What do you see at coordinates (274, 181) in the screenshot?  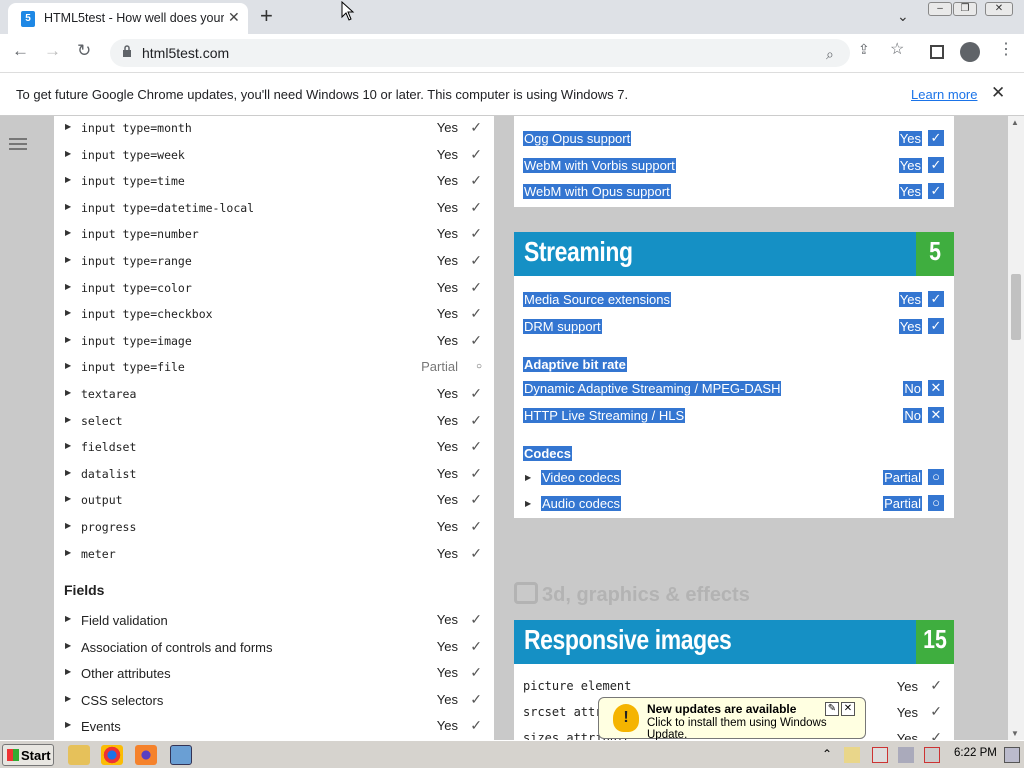 I see `feature-row: ▶ input type=time Yes ✓` at bounding box center [274, 181].